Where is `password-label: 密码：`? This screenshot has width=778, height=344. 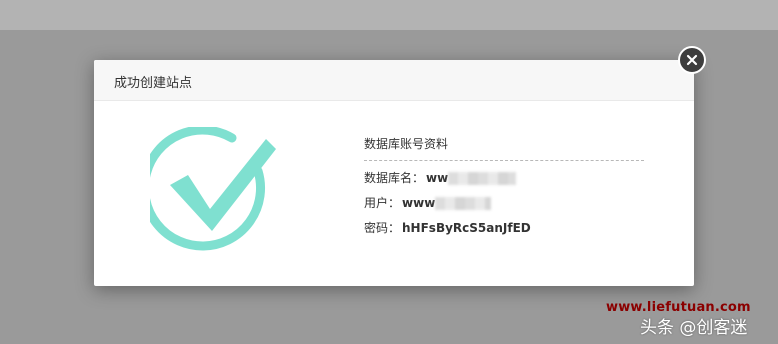
password-label: 密码： is located at coordinates (382, 228).